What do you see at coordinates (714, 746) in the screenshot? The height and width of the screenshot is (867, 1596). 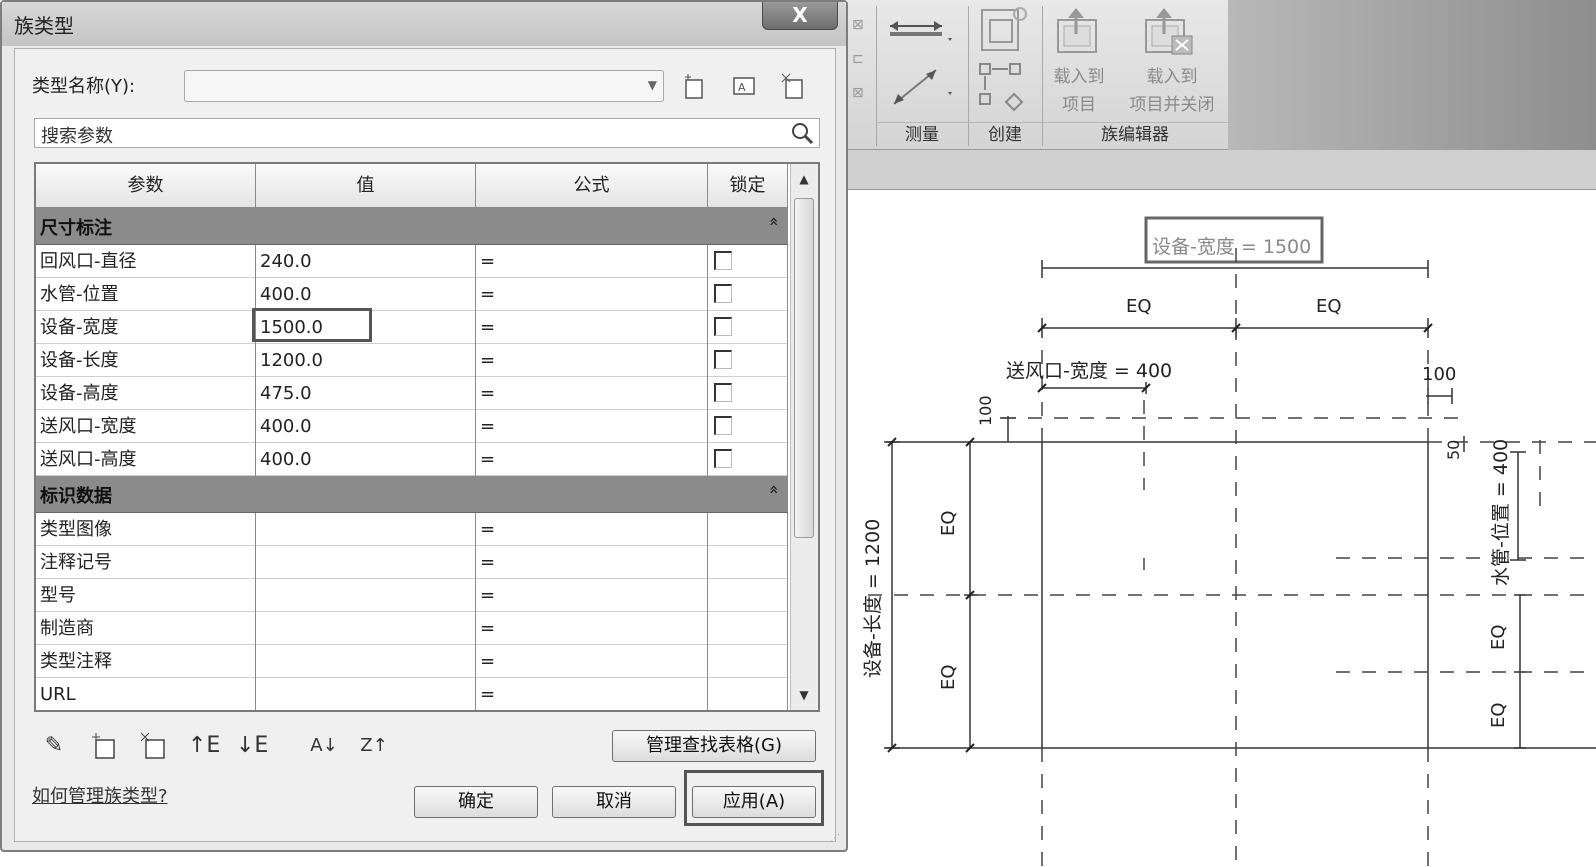 I see `manage-lookup-tables-button: 管理查找表格(G)` at bounding box center [714, 746].